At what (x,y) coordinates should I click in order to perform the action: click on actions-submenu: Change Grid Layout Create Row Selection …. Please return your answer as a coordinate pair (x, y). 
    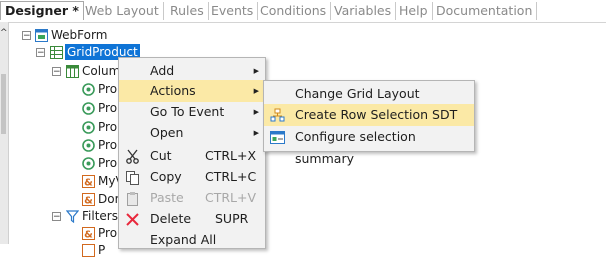
    Looking at the image, I should click on (369, 123).